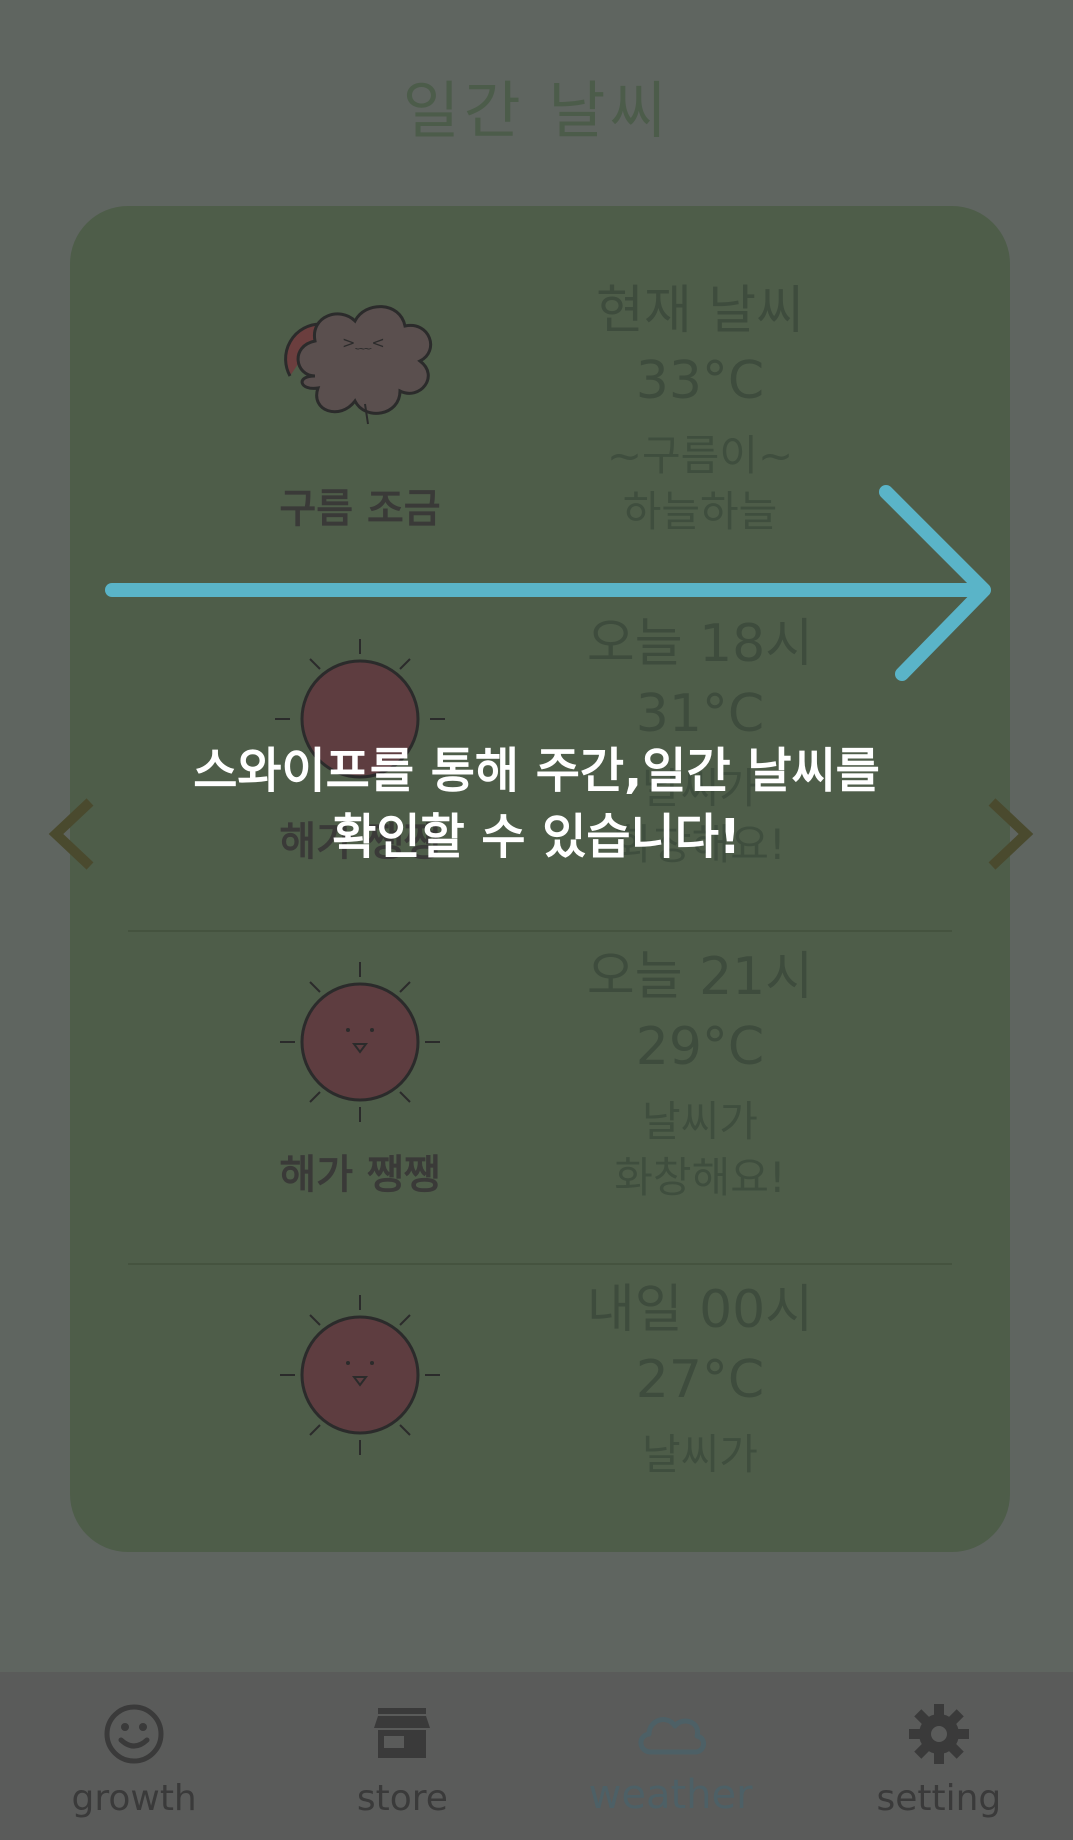 This screenshot has height=1840, width=1073. Describe the element at coordinates (360, 1175) in the screenshot. I see `condition-label: 해가 쨍쨍` at that location.